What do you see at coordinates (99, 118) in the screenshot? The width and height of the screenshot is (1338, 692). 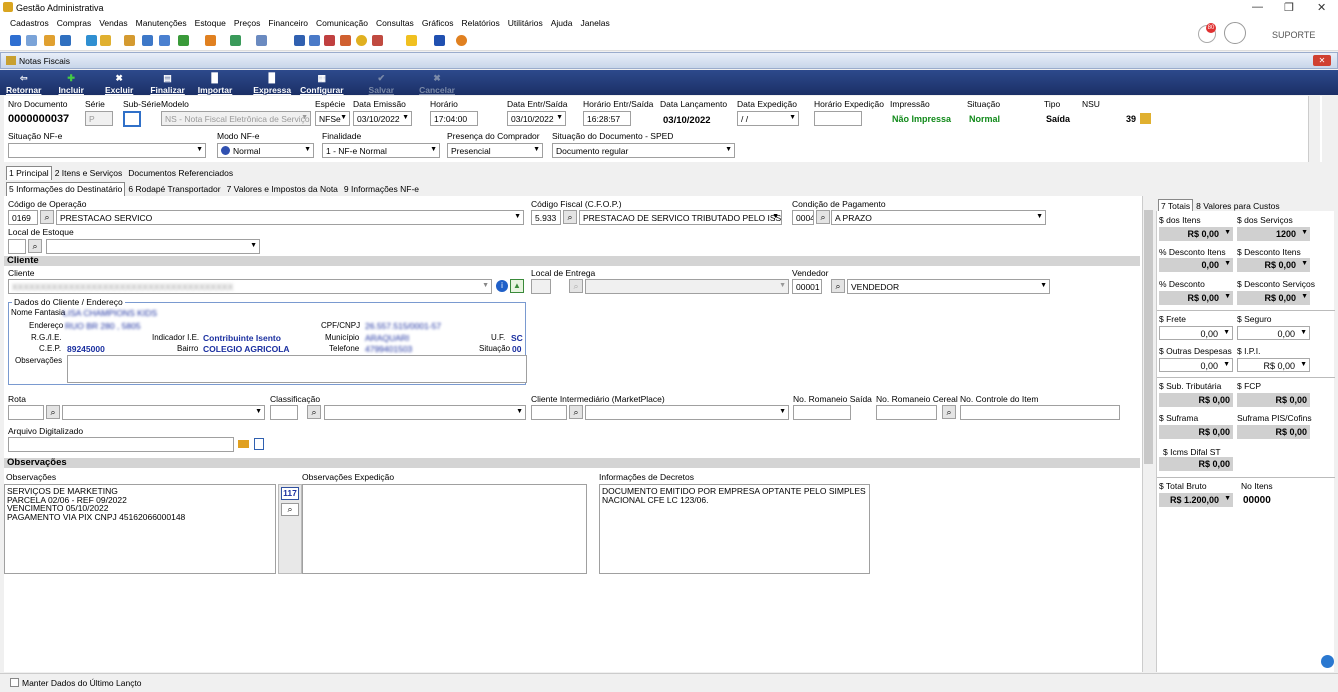 I see `serie-field: P` at bounding box center [99, 118].